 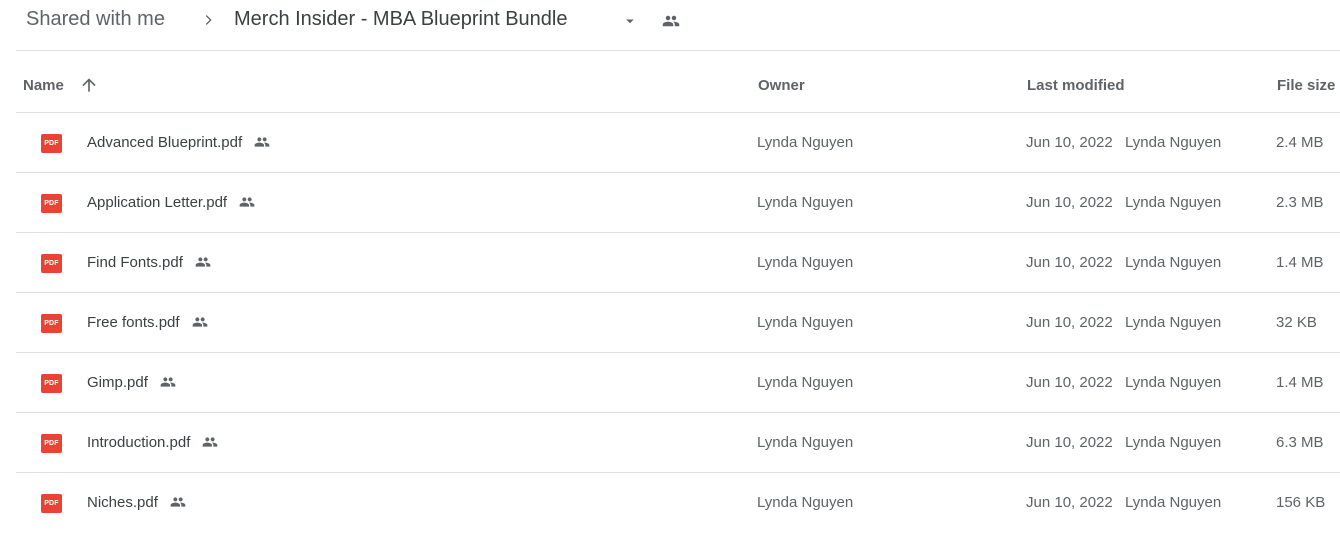 I want to click on breadcrumb-current-folder: Merch Insider - MBA Blueprint Bundle, so click(x=401, y=19).